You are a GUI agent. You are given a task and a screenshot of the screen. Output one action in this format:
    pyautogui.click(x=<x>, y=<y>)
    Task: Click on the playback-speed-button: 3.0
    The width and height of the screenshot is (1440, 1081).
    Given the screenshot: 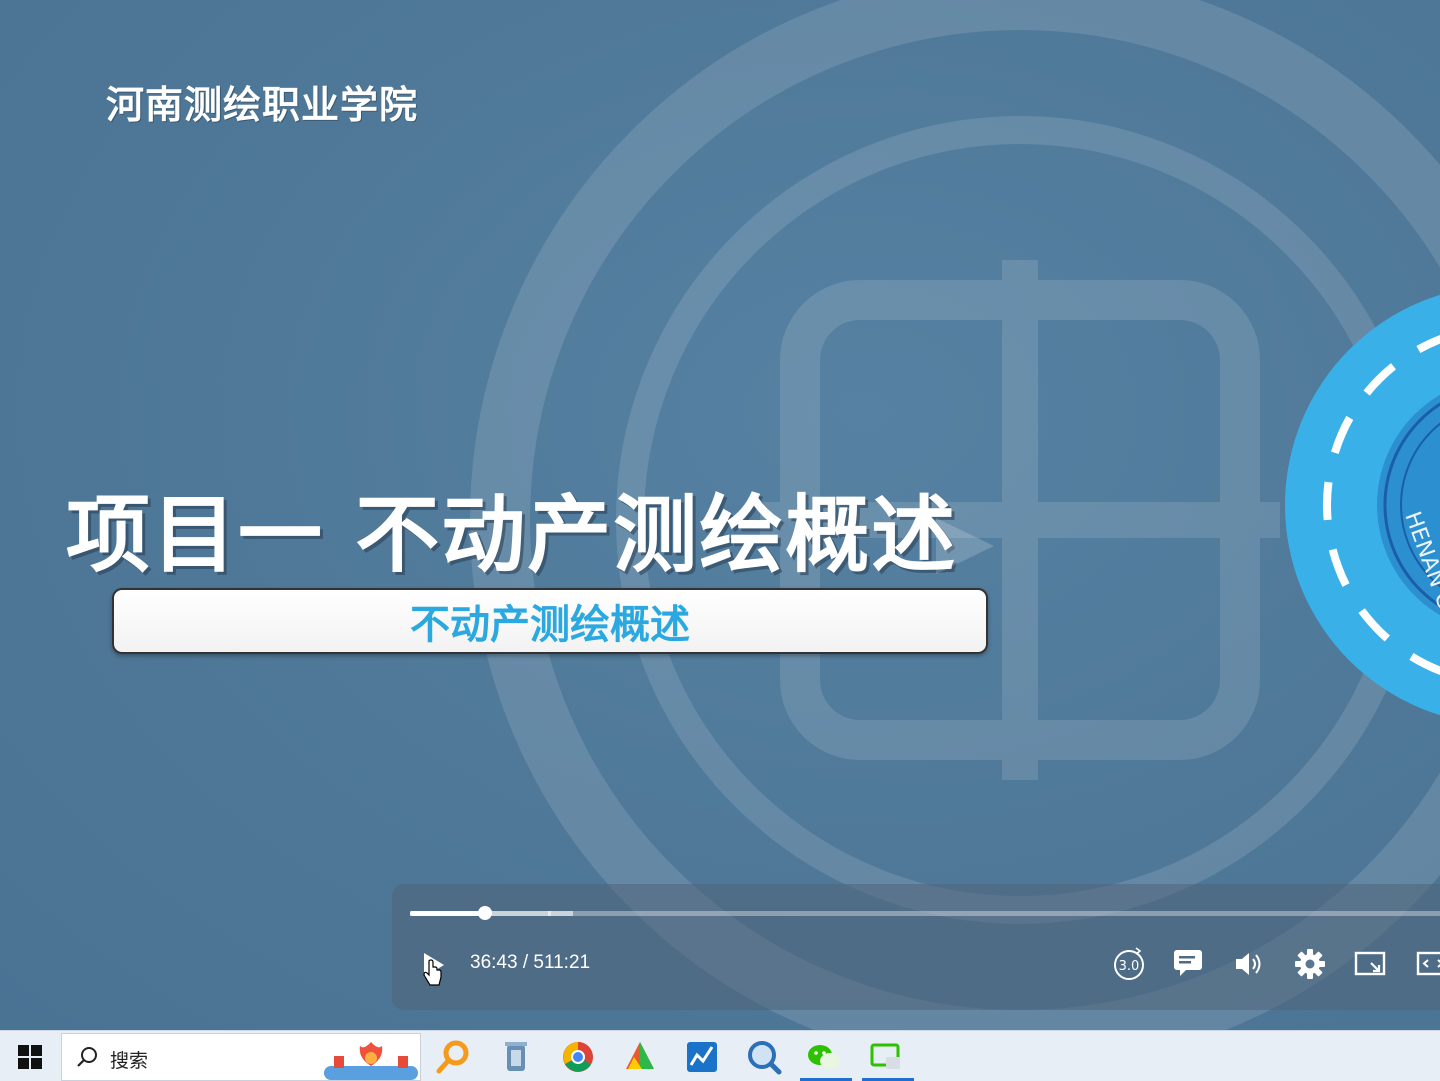 What is the action you would take?
    pyautogui.click(x=1130, y=964)
    